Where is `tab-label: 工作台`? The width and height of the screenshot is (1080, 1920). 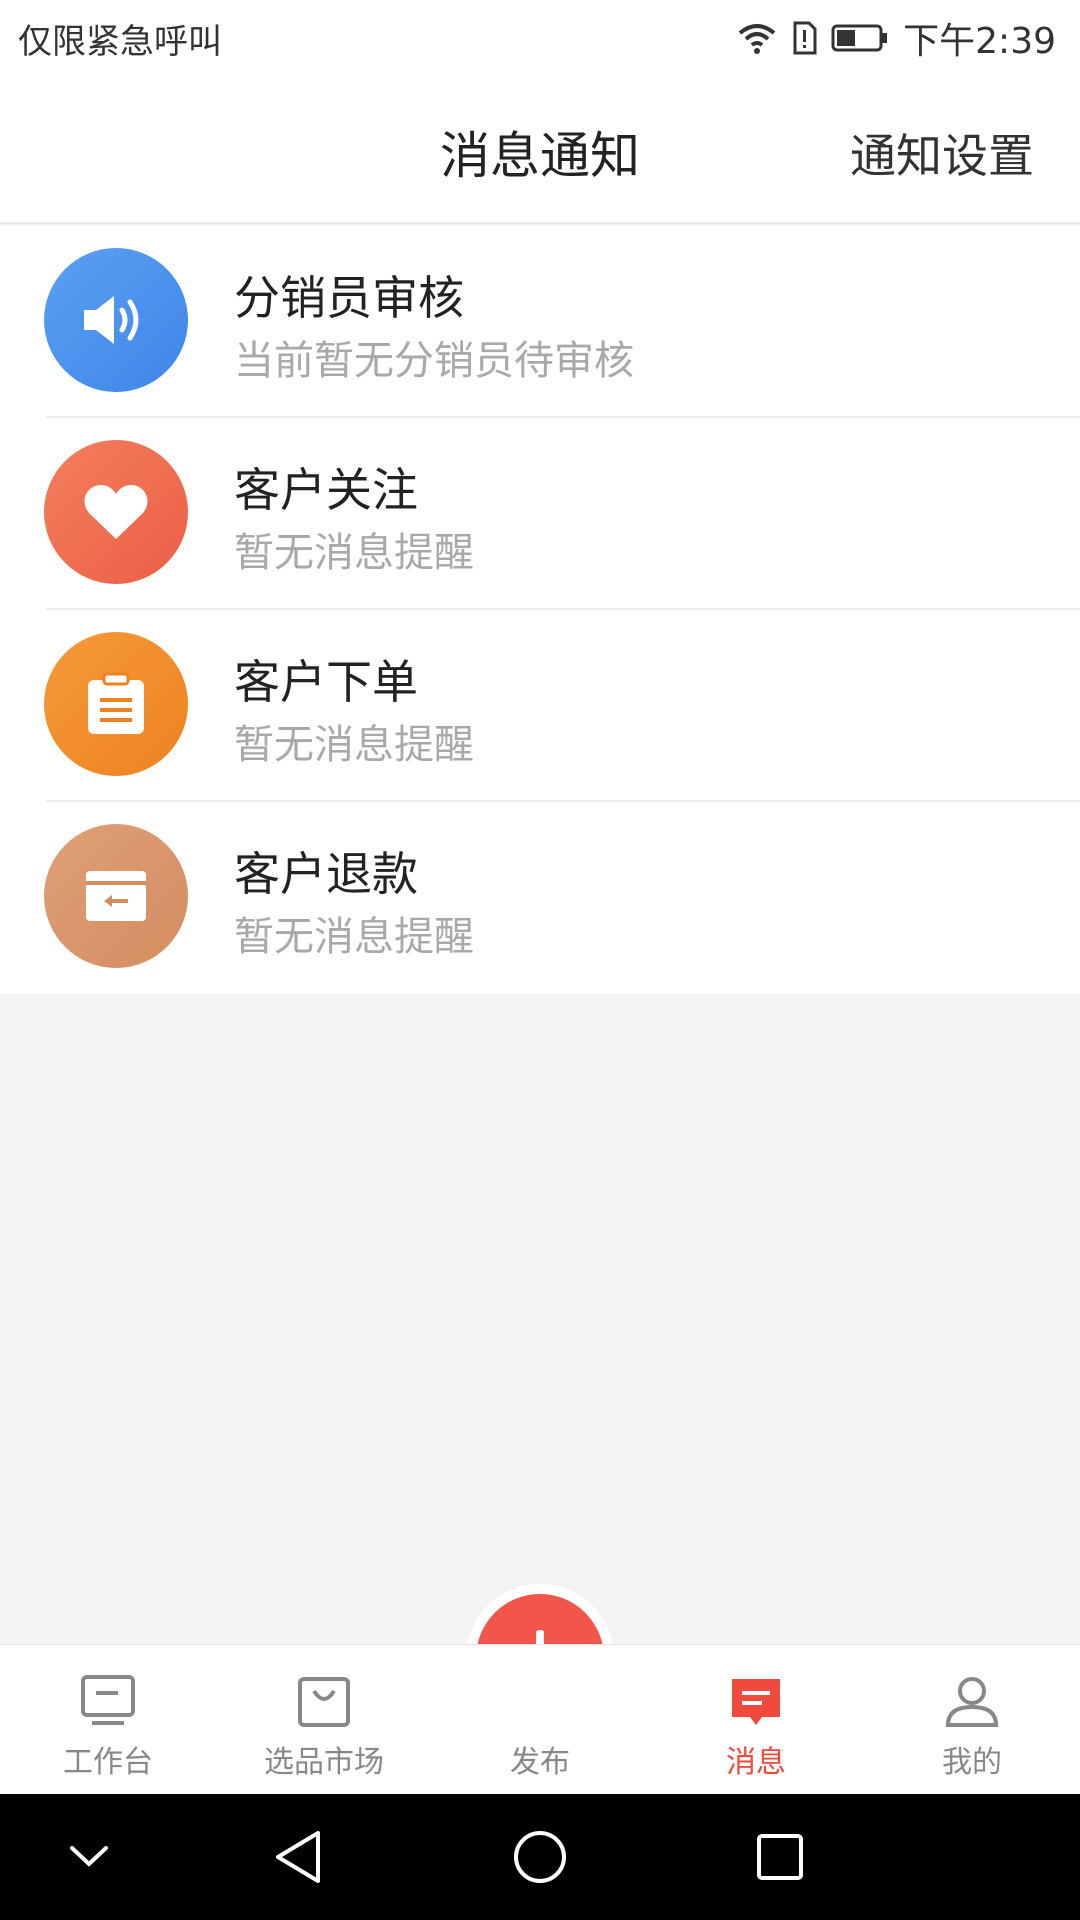 tab-label: 工作台 is located at coordinates (108, 1762).